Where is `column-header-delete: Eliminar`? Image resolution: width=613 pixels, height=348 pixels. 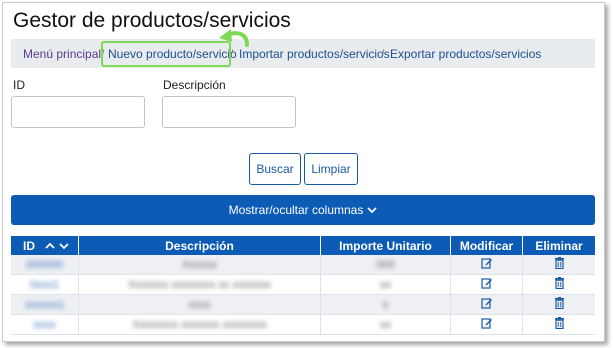 column-header-delete: Eliminar is located at coordinates (559, 245).